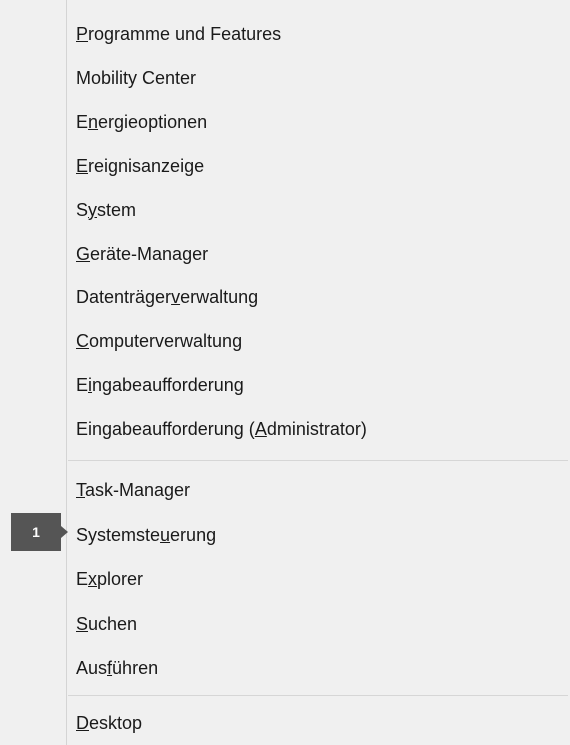 The image size is (570, 745). What do you see at coordinates (166, 341) in the screenshot?
I see `menu-item-label-post: omputerverwaltung` at bounding box center [166, 341].